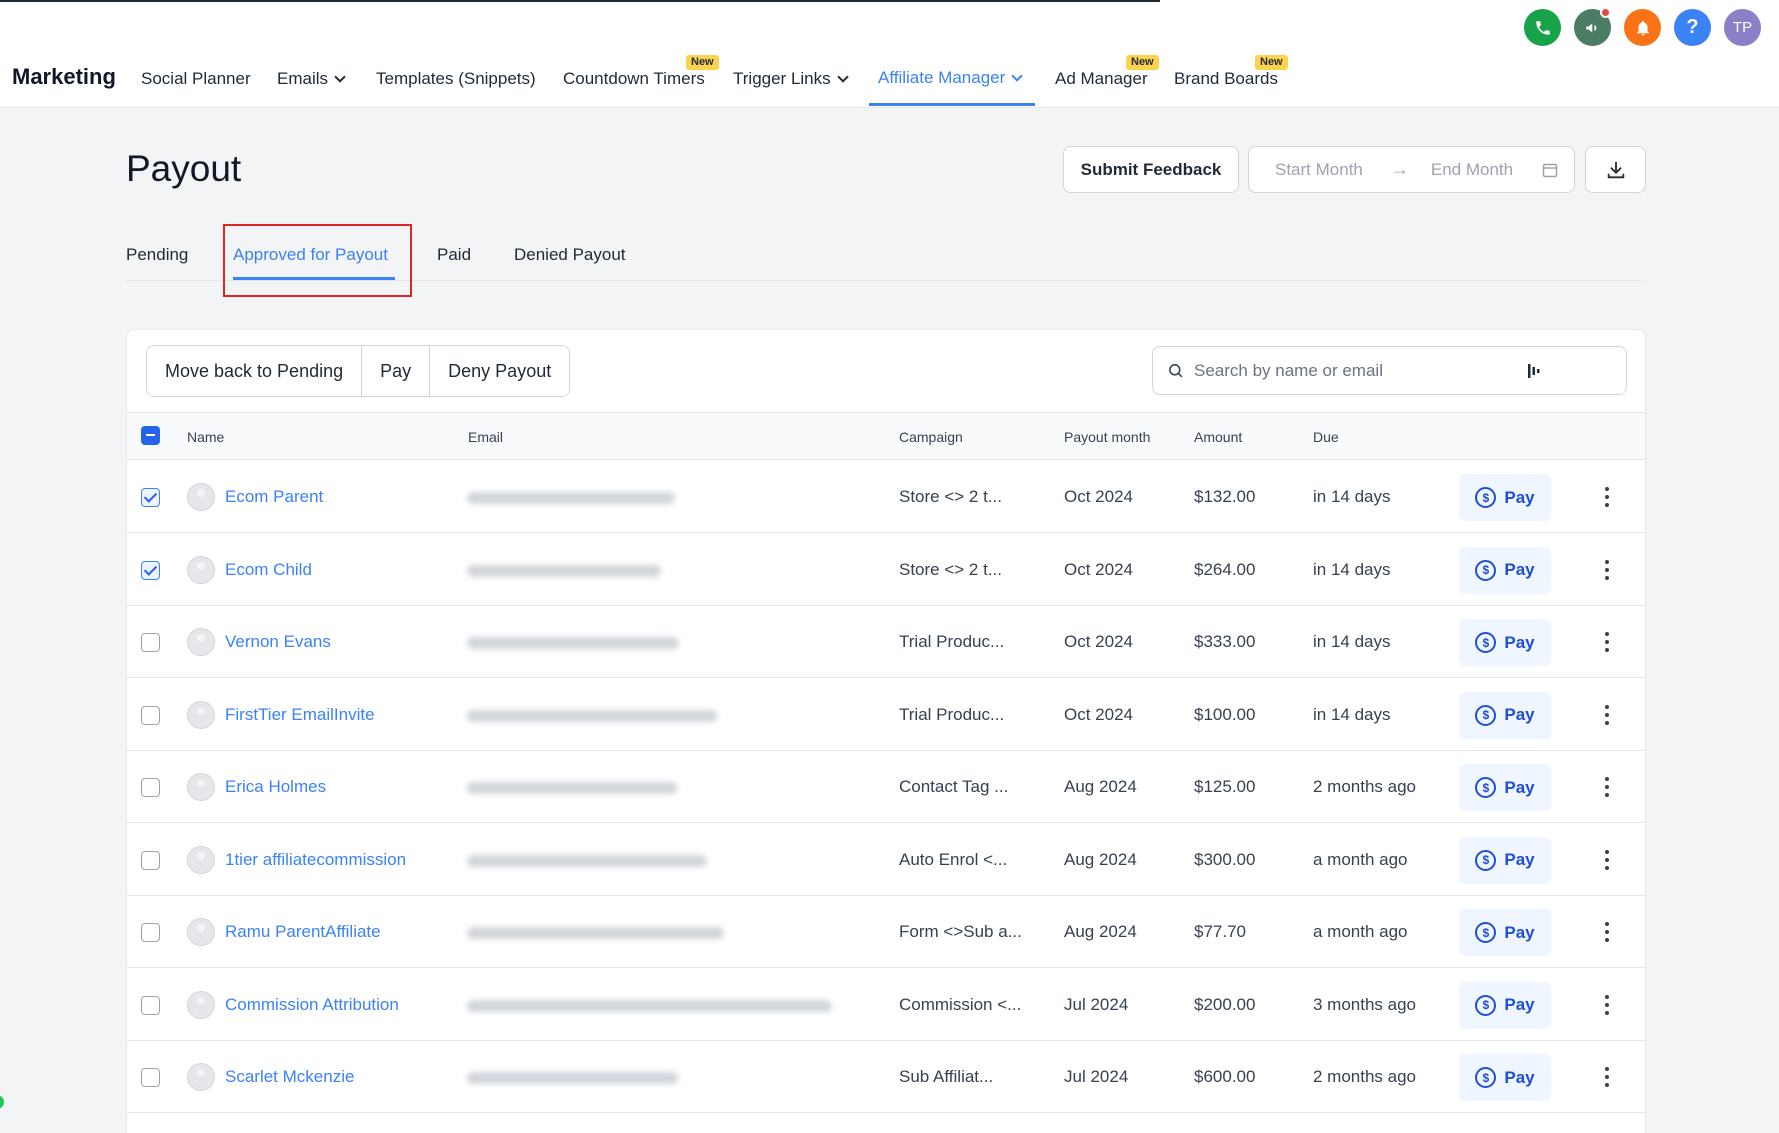  I want to click on deny-payout-button: Deny Payout, so click(500, 371).